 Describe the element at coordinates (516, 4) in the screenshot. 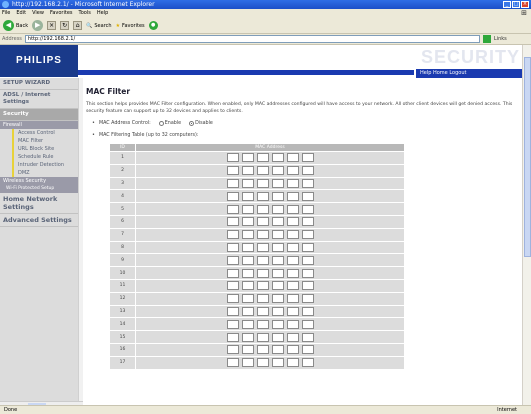

I see `maximize-button: □` at that location.